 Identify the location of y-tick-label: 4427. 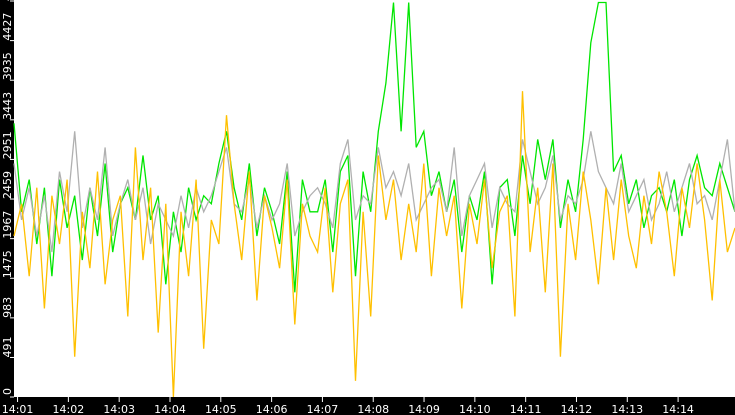
(7, 27).